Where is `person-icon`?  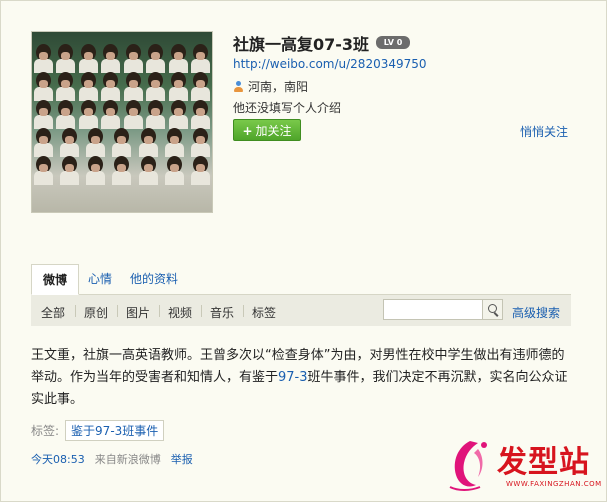
person-icon is located at coordinates (238, 86).